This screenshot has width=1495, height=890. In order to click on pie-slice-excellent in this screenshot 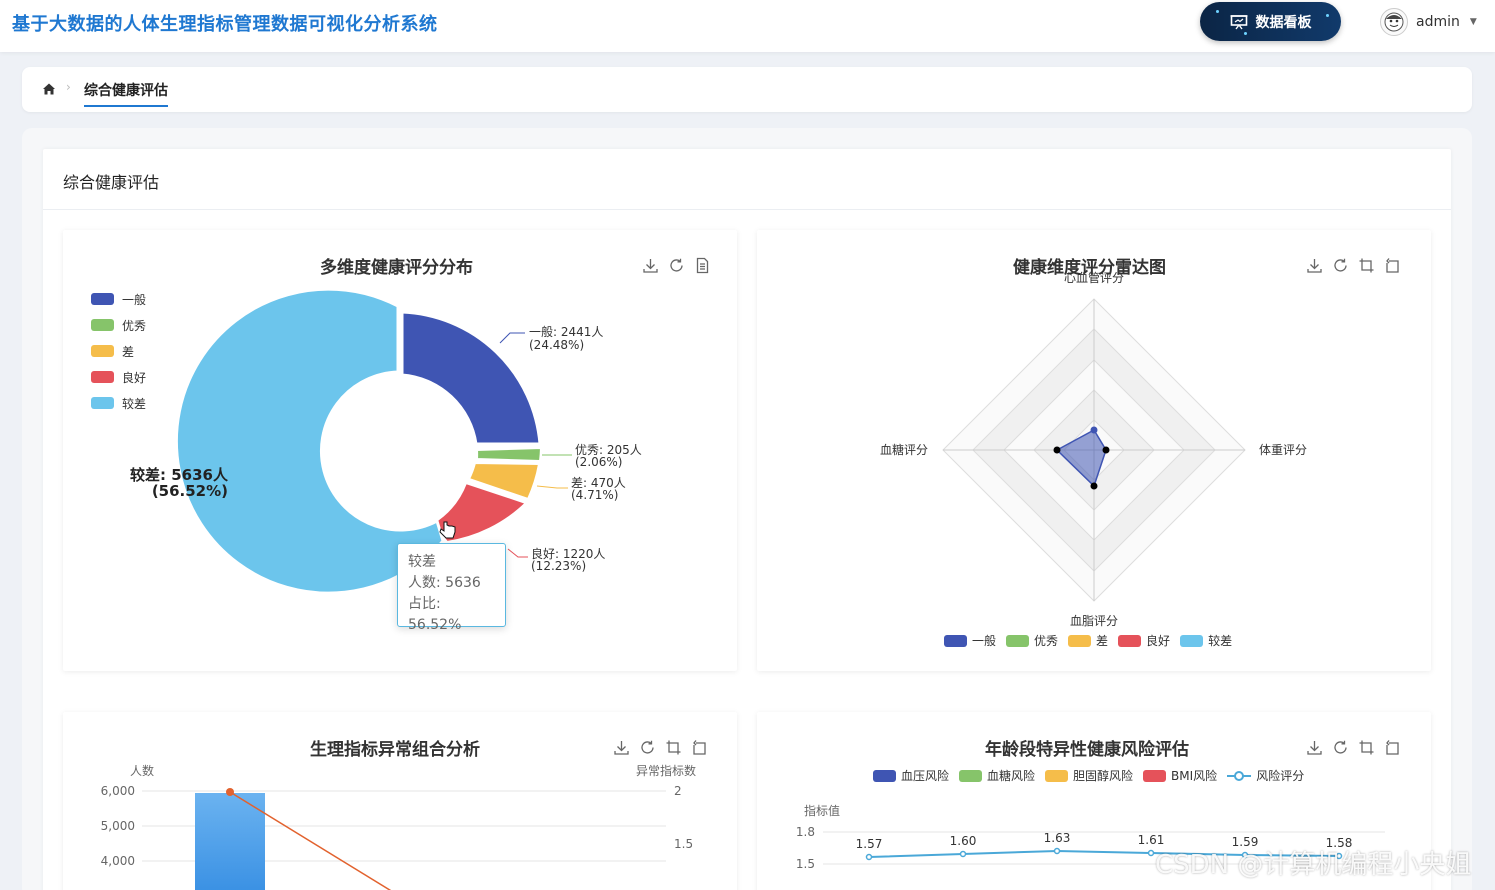, I will do `click(509, 454)`.